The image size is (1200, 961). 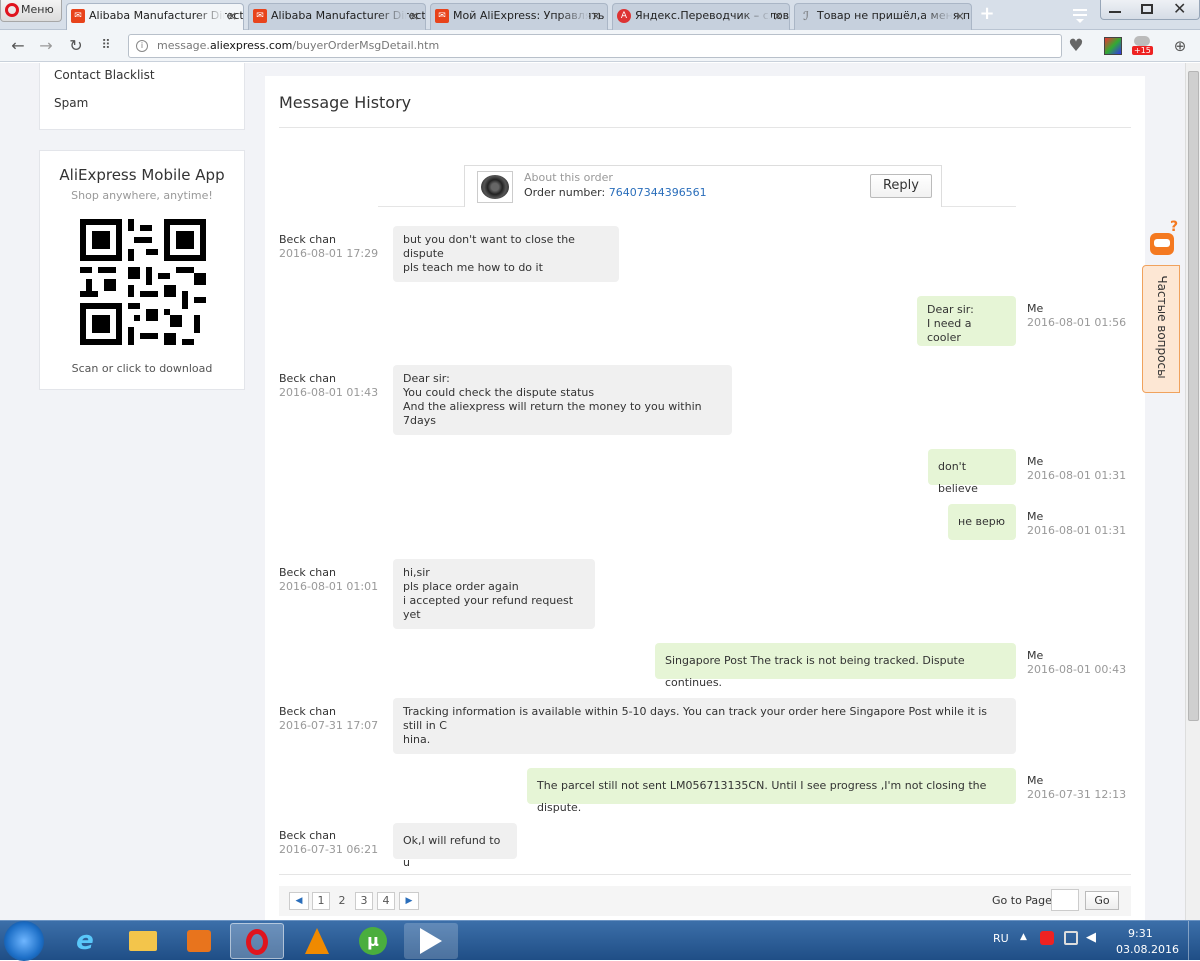 What do you see at coordinates (257, 941) in the screenshot?
I see `opera-taskbar-icon` at bounding box center [257, 941].